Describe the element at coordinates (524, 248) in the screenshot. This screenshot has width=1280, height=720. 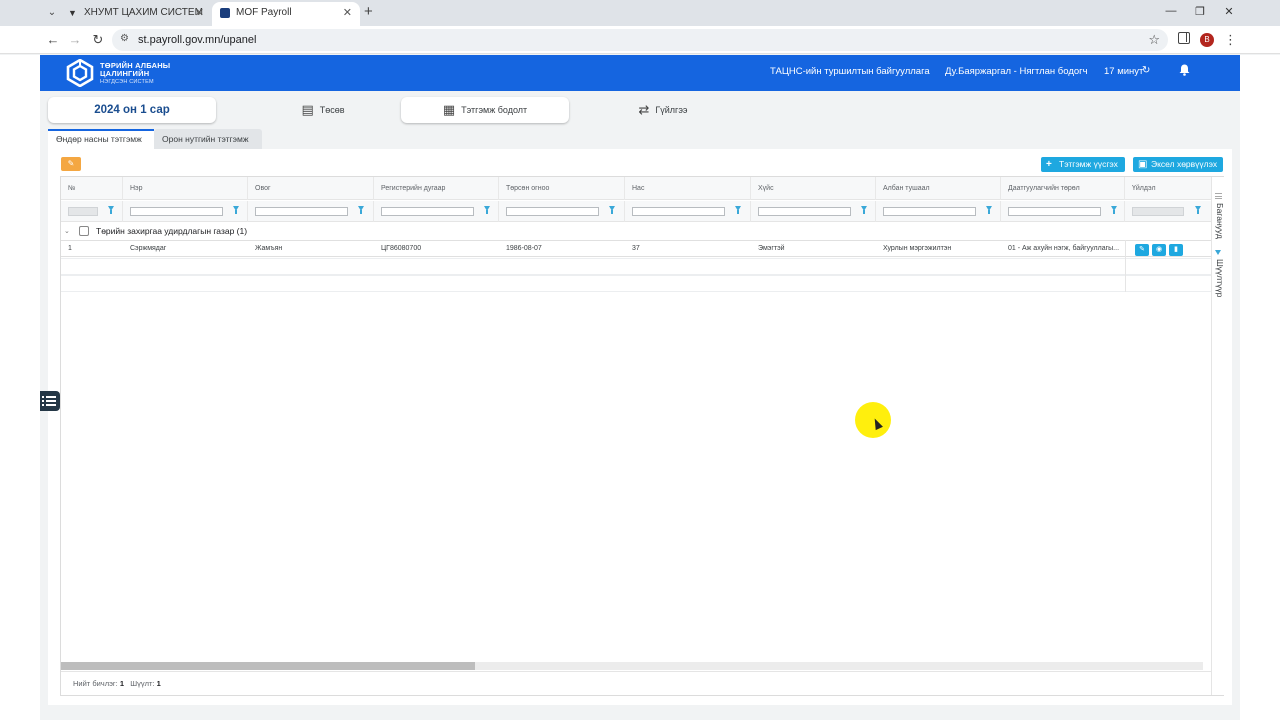
I see `cell-birthdate: 1986-08-07` at that location.